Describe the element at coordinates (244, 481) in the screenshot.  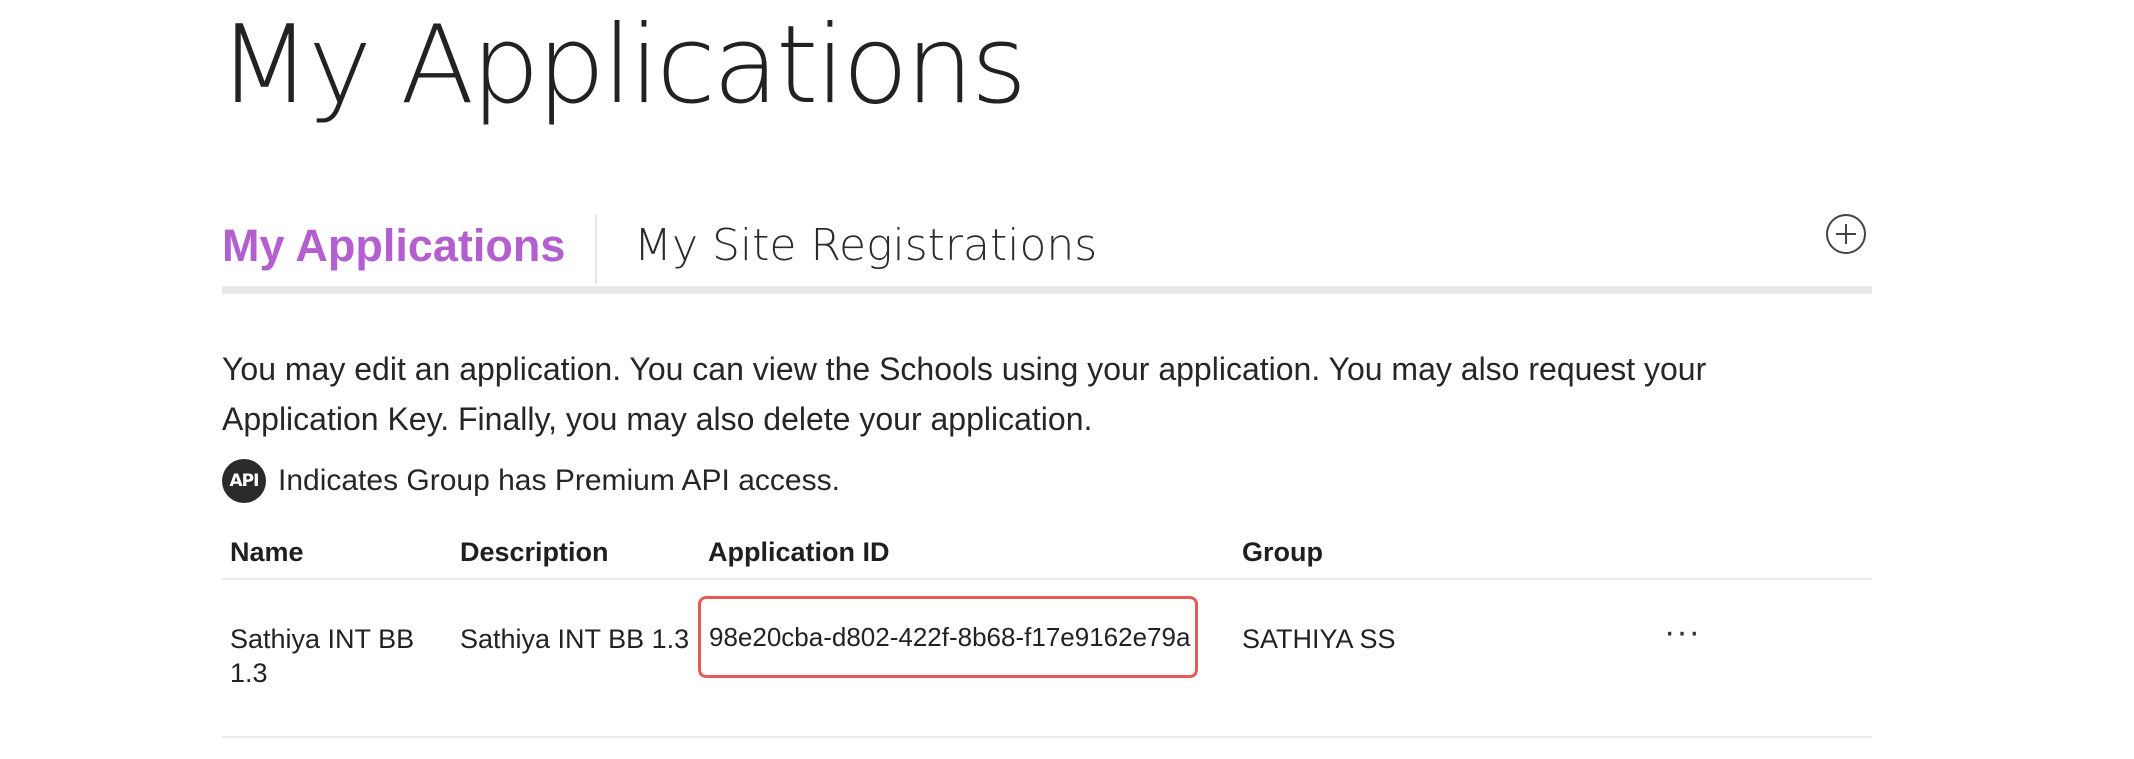
I see `api-badge-icon: API` at that location.